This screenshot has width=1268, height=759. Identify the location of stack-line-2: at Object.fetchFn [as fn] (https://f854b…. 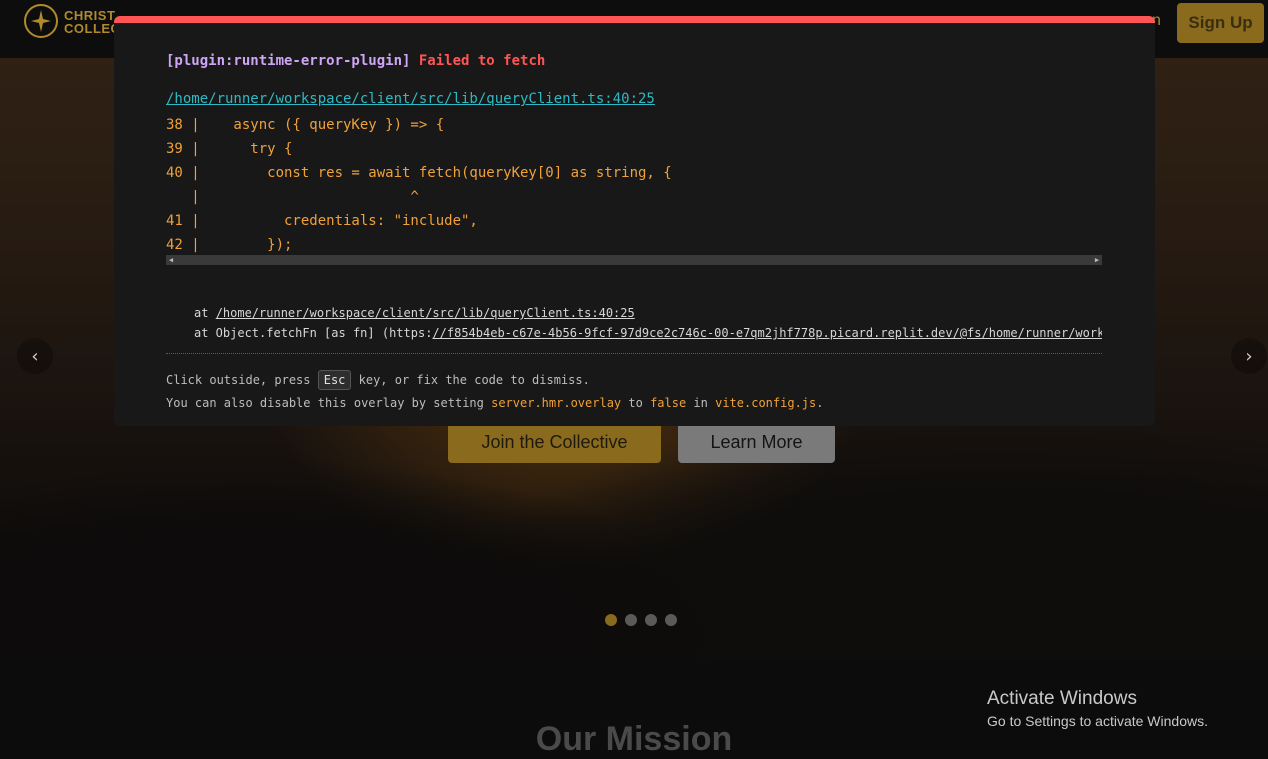
(648, 333).